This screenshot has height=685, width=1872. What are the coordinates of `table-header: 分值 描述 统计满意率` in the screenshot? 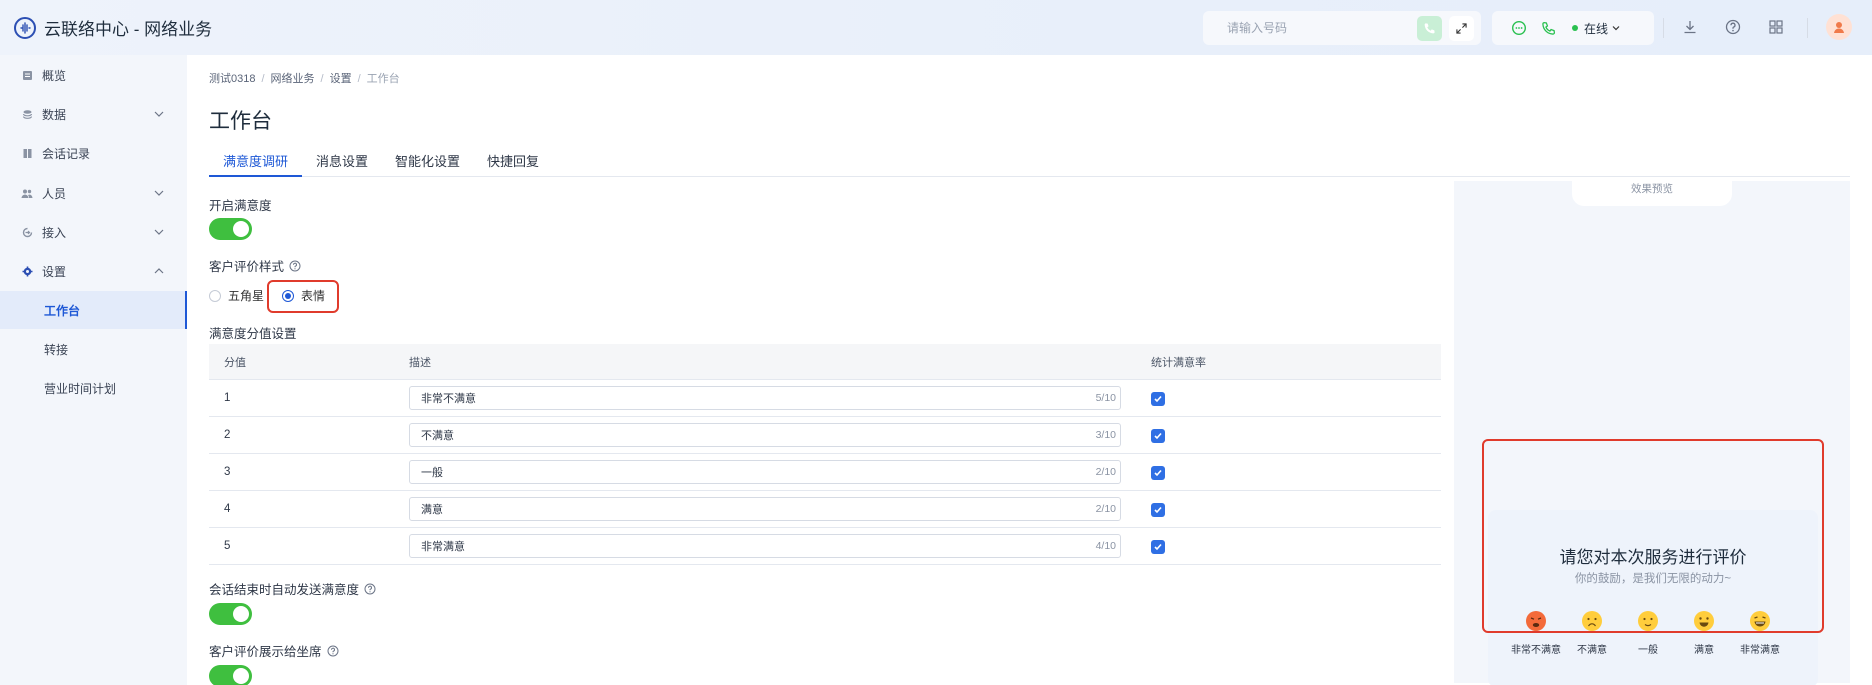 It's located at (825, 362).